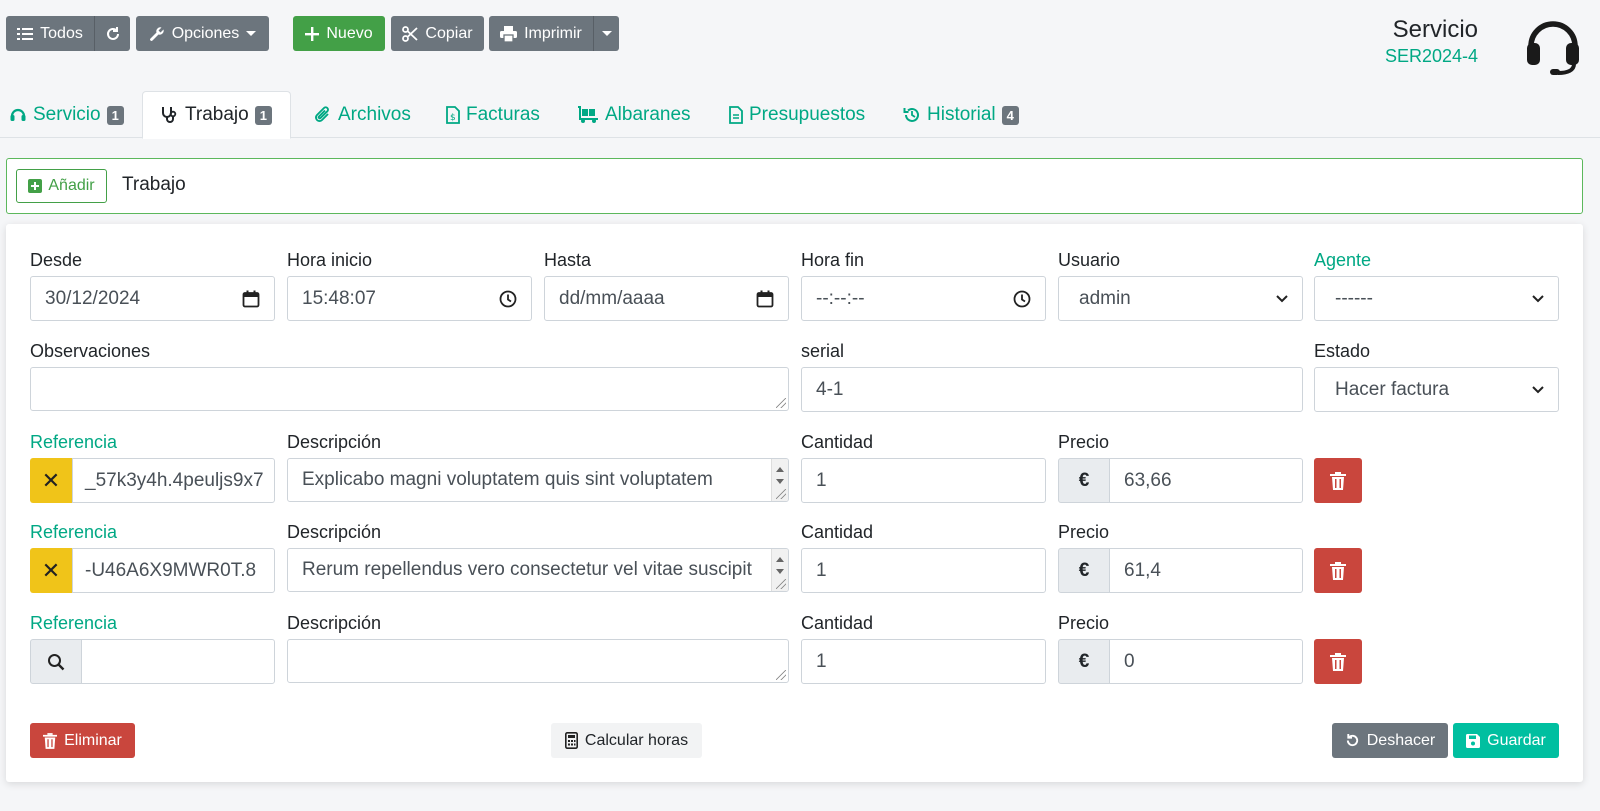 The image size is (1600, 811). I want to click on reference-value: -U46A6X9MWR0T.8, so click(171, 570).